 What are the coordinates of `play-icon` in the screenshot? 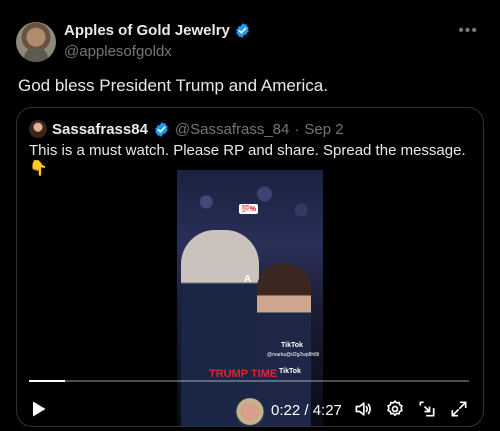 It's located at (39, 409).